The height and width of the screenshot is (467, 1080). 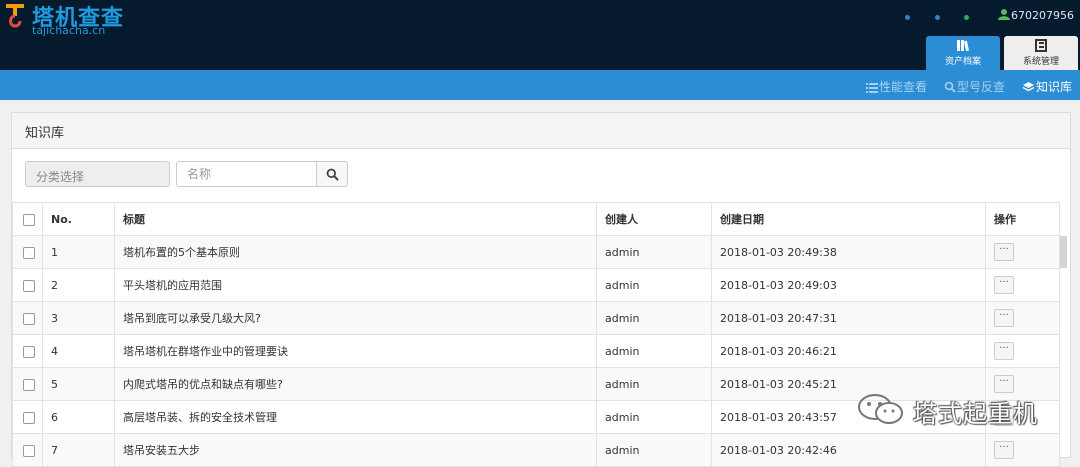 I want to click on table-header-row: No. 标题 创建人 创建日期 操作, so click(x=536, y=219).